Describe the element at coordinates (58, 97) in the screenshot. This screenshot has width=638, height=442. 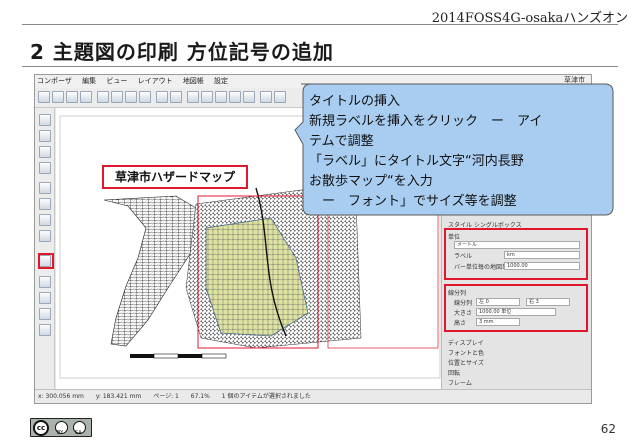
I see `save-icon` at that location.